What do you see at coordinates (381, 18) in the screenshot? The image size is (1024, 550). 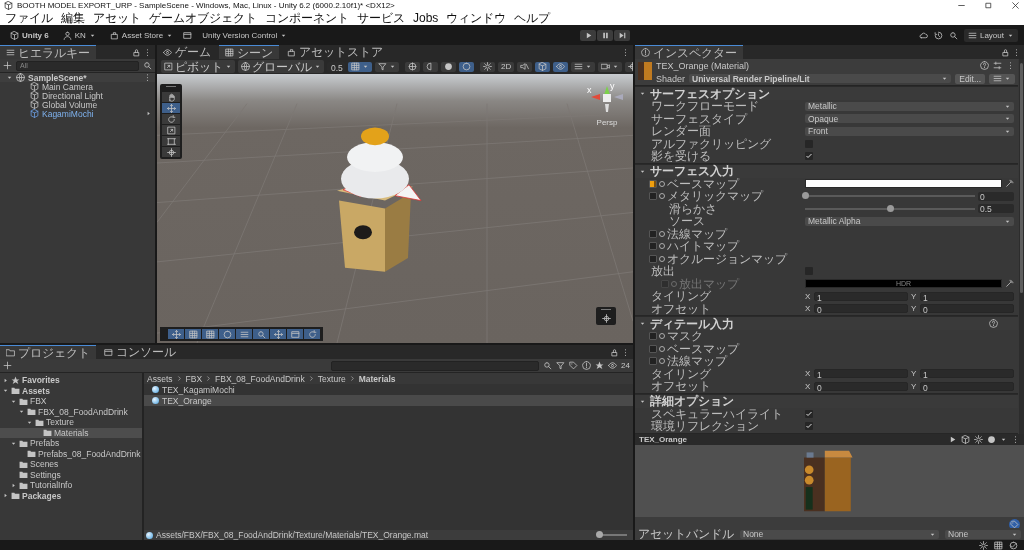 I see `menu-item: サービス` at bounding box center [381, 18].